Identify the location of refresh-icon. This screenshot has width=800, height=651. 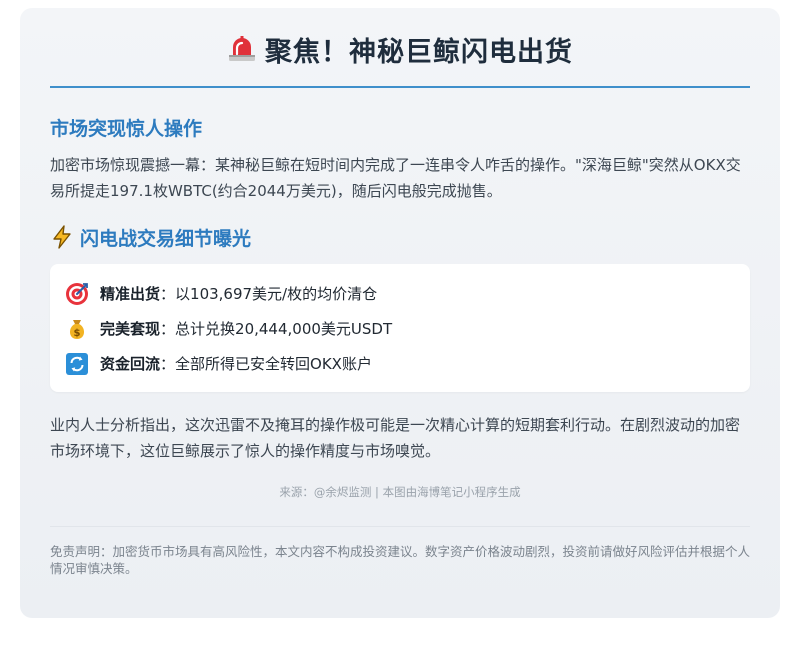
(77, 363).